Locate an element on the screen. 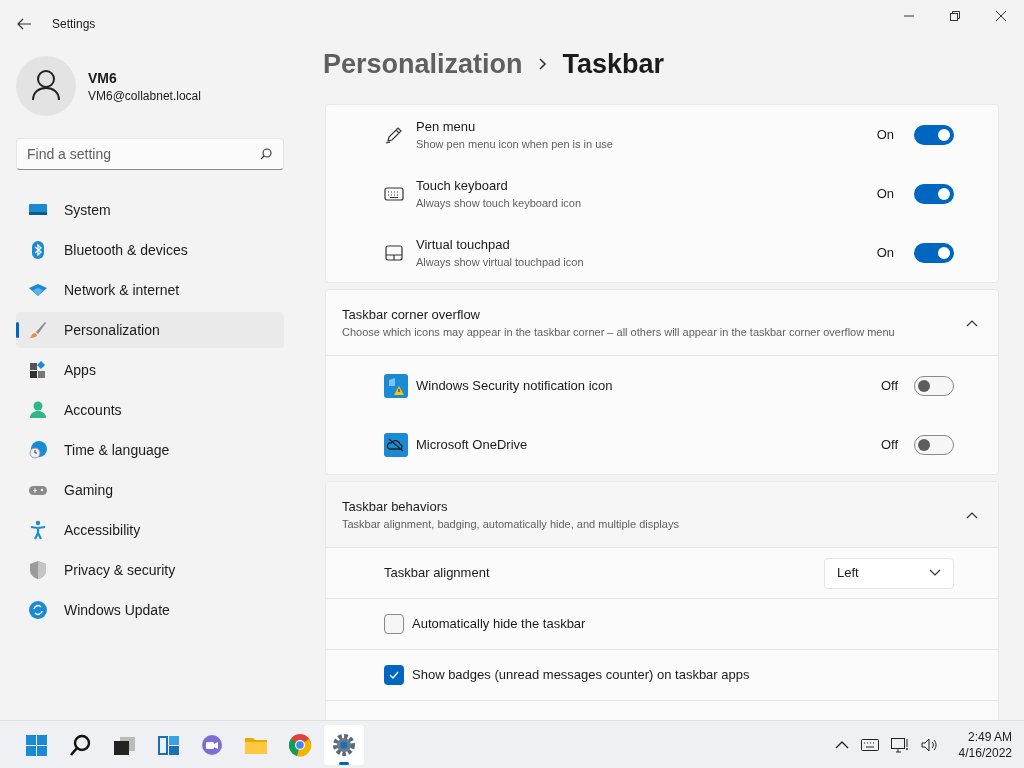 This screenshot has width=1024, height=768. setting-title: Taskbar alignment is located at coordinates (437, 573).